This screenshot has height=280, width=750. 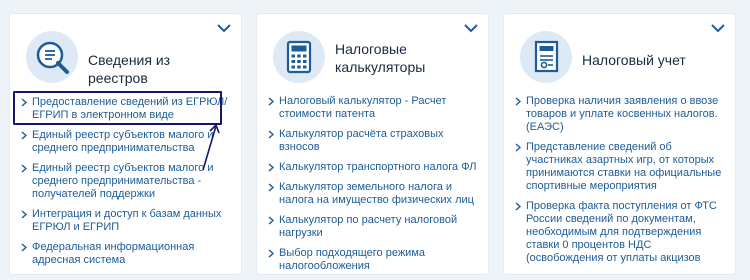 I want to click on link-text: Калькулятор транспортного налога ФЛ, so click(x=379, y=167).